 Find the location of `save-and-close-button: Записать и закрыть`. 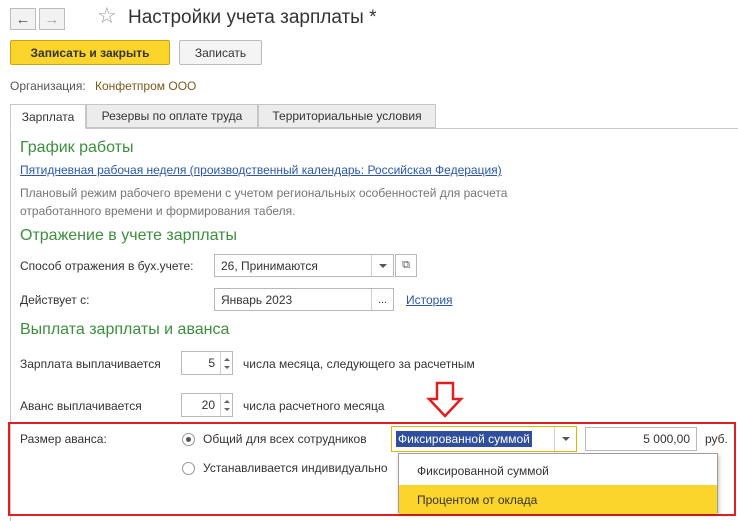

save-and-close-button: Записать и закрыть is located at coordinates (90, 52).